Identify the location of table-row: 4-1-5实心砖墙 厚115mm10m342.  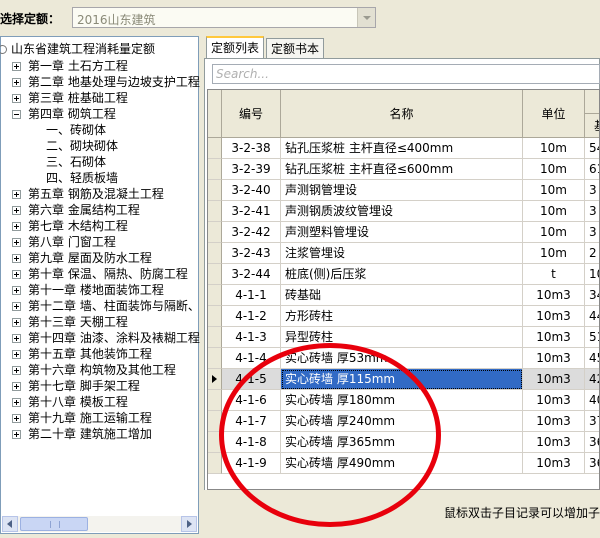
(403, 379).